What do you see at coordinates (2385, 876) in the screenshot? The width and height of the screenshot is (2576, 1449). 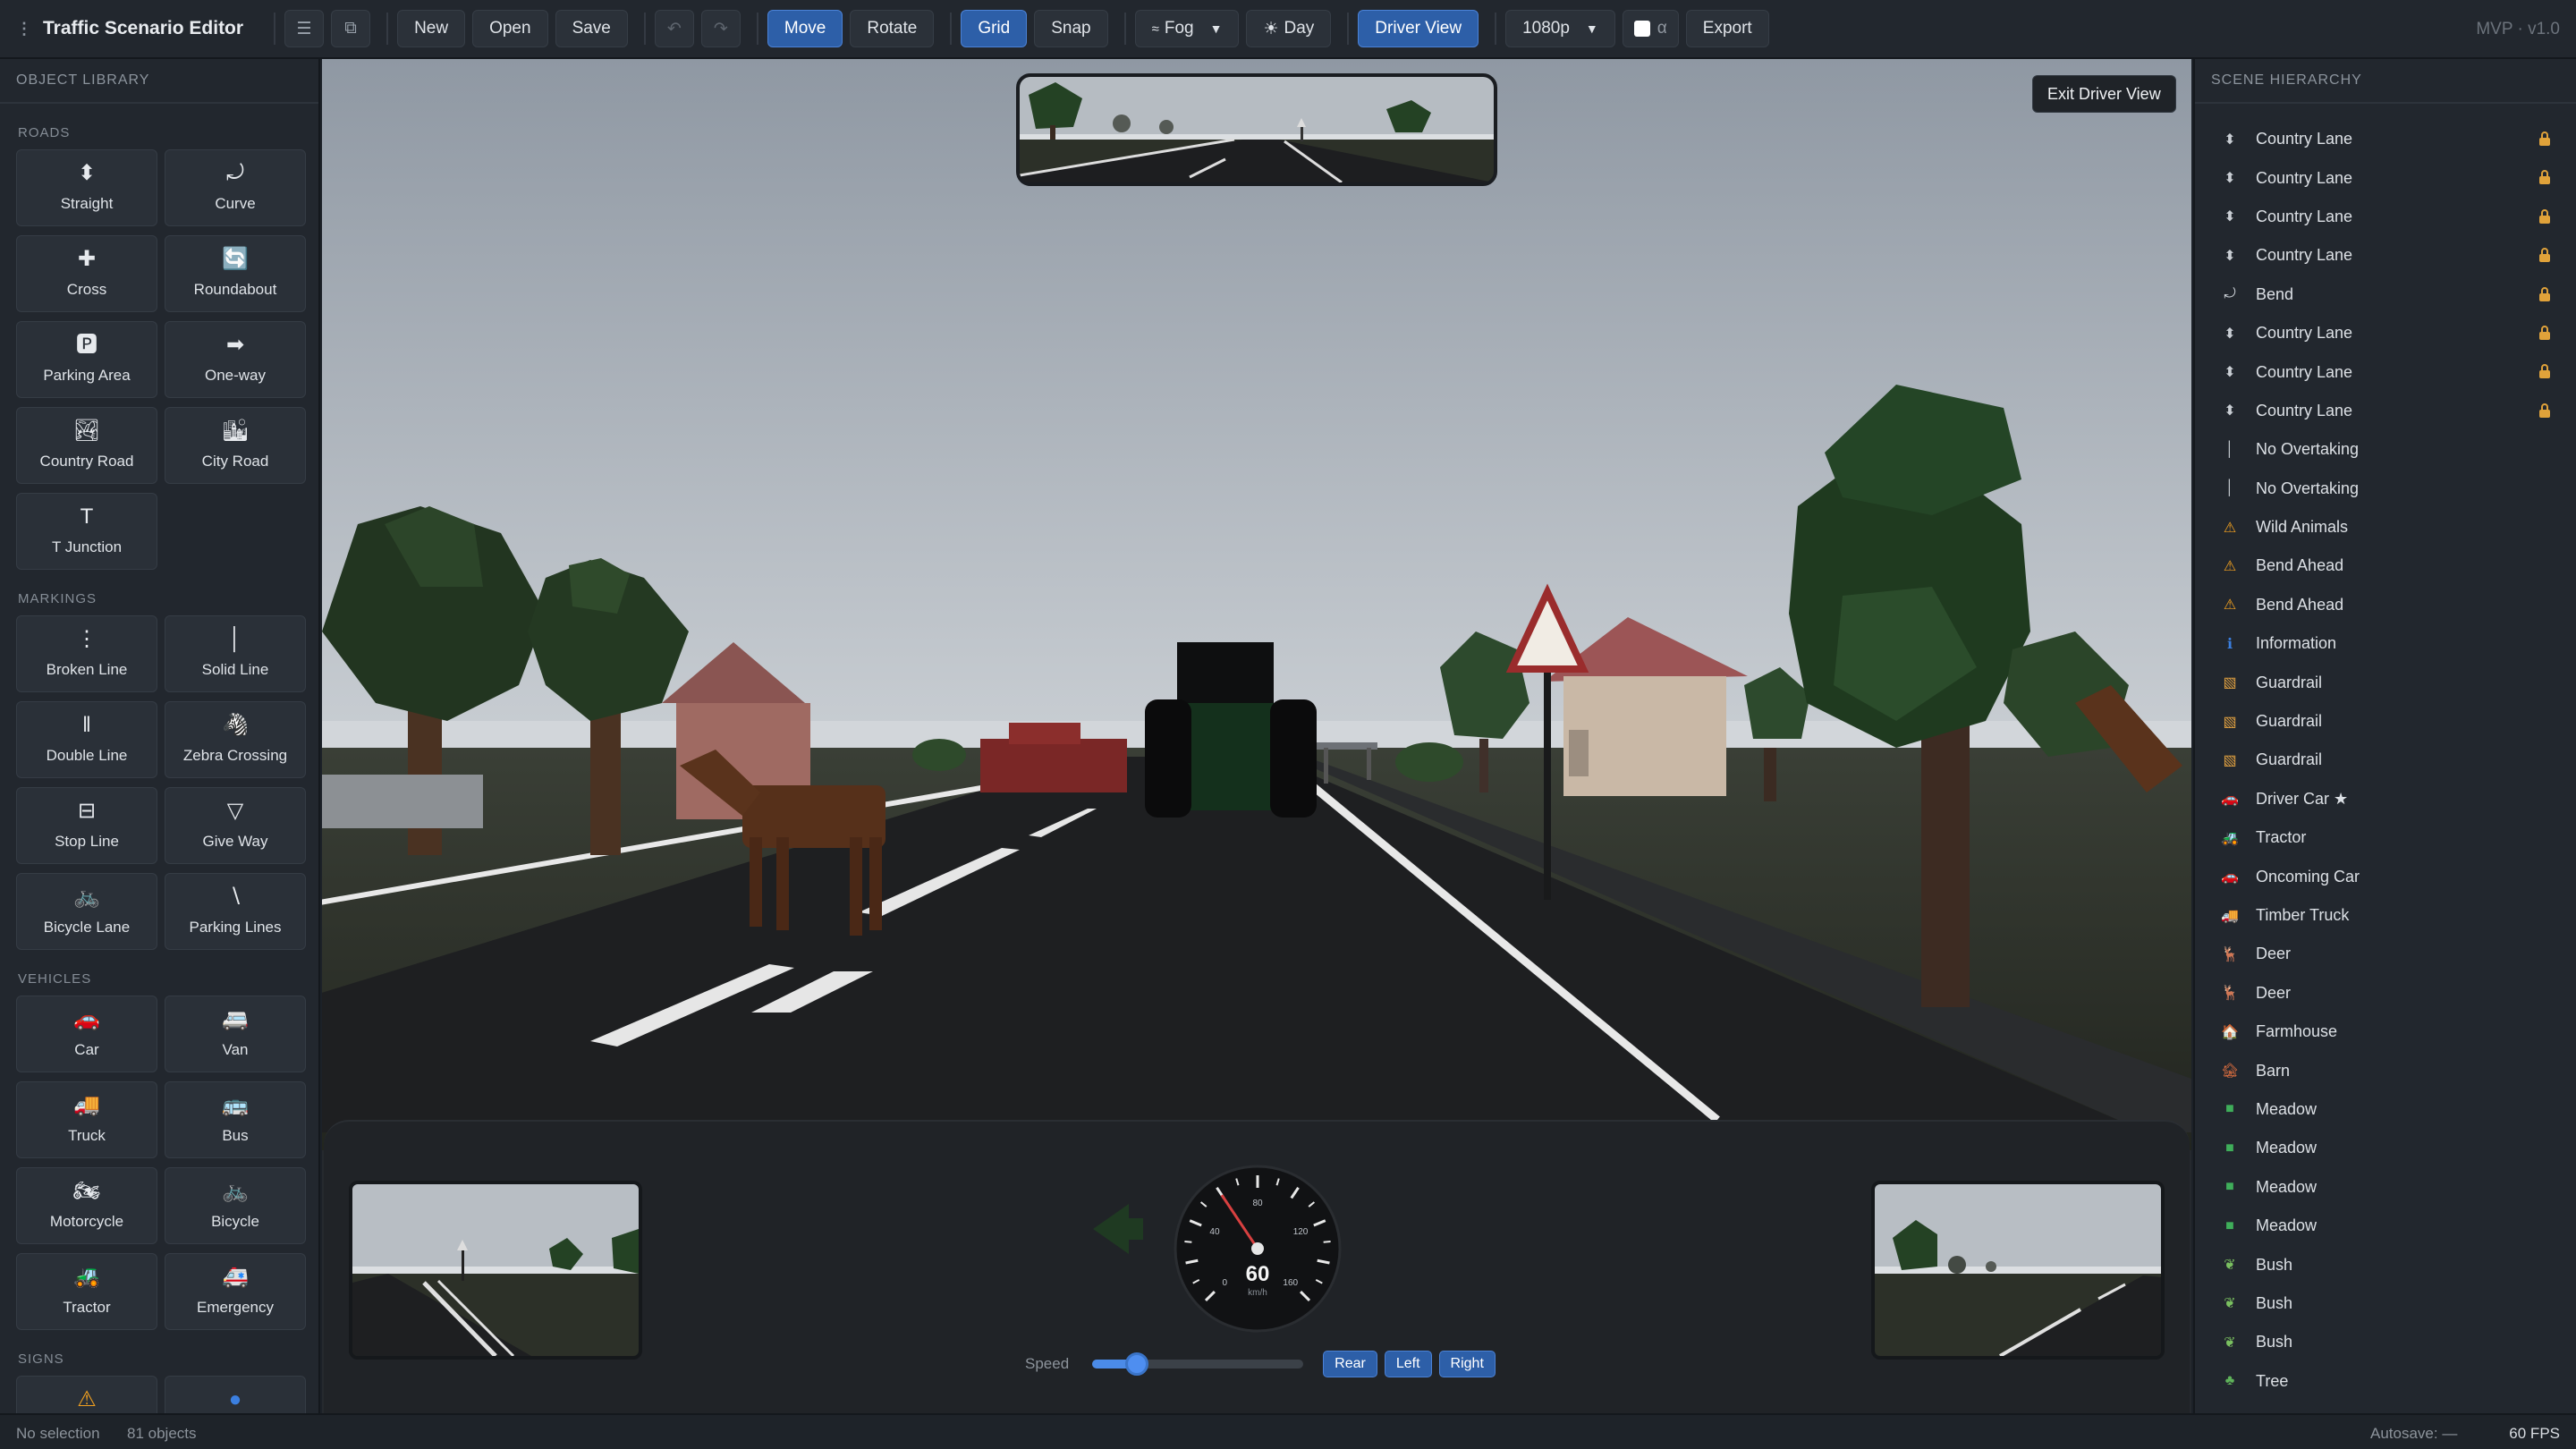 I see `hierarchy-item: 🚗 Oncoming Car` at bounding box center [2385, 876].